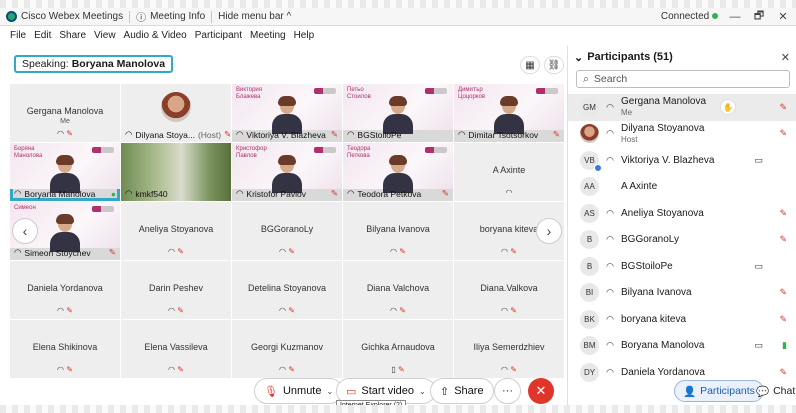 The image size is (796, 413). I want to click on participant-tile: Gichka Arnaudova ▯ ✎, so click(398, 349).